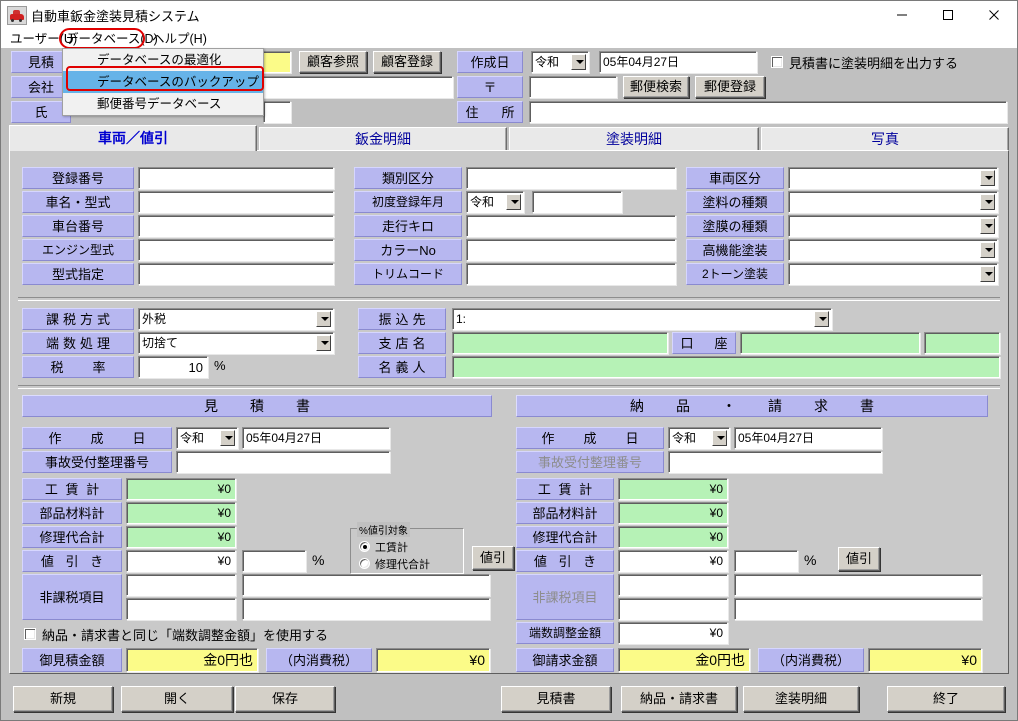 This screenshot has height=721, width=1018. Describe the element at coordinates (236, 250) in the screenshot. I see `vehicle-engine-model-input` at that location.